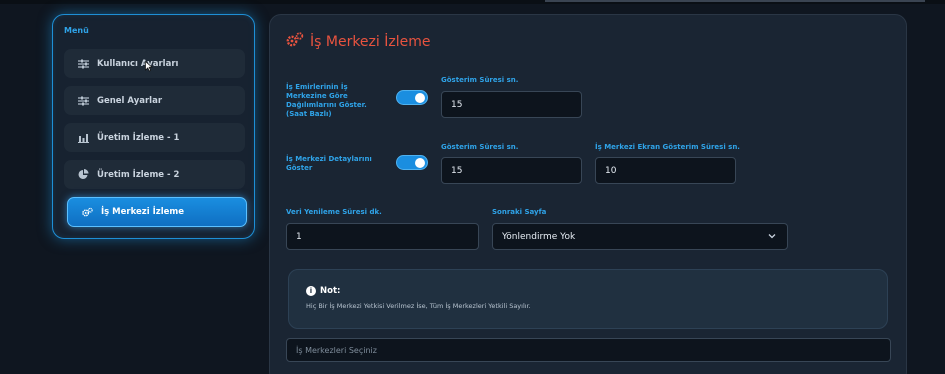  Describe the element at coordinates (511, 170) in the screenshot. I see `duration-input-2: 15` at that location.